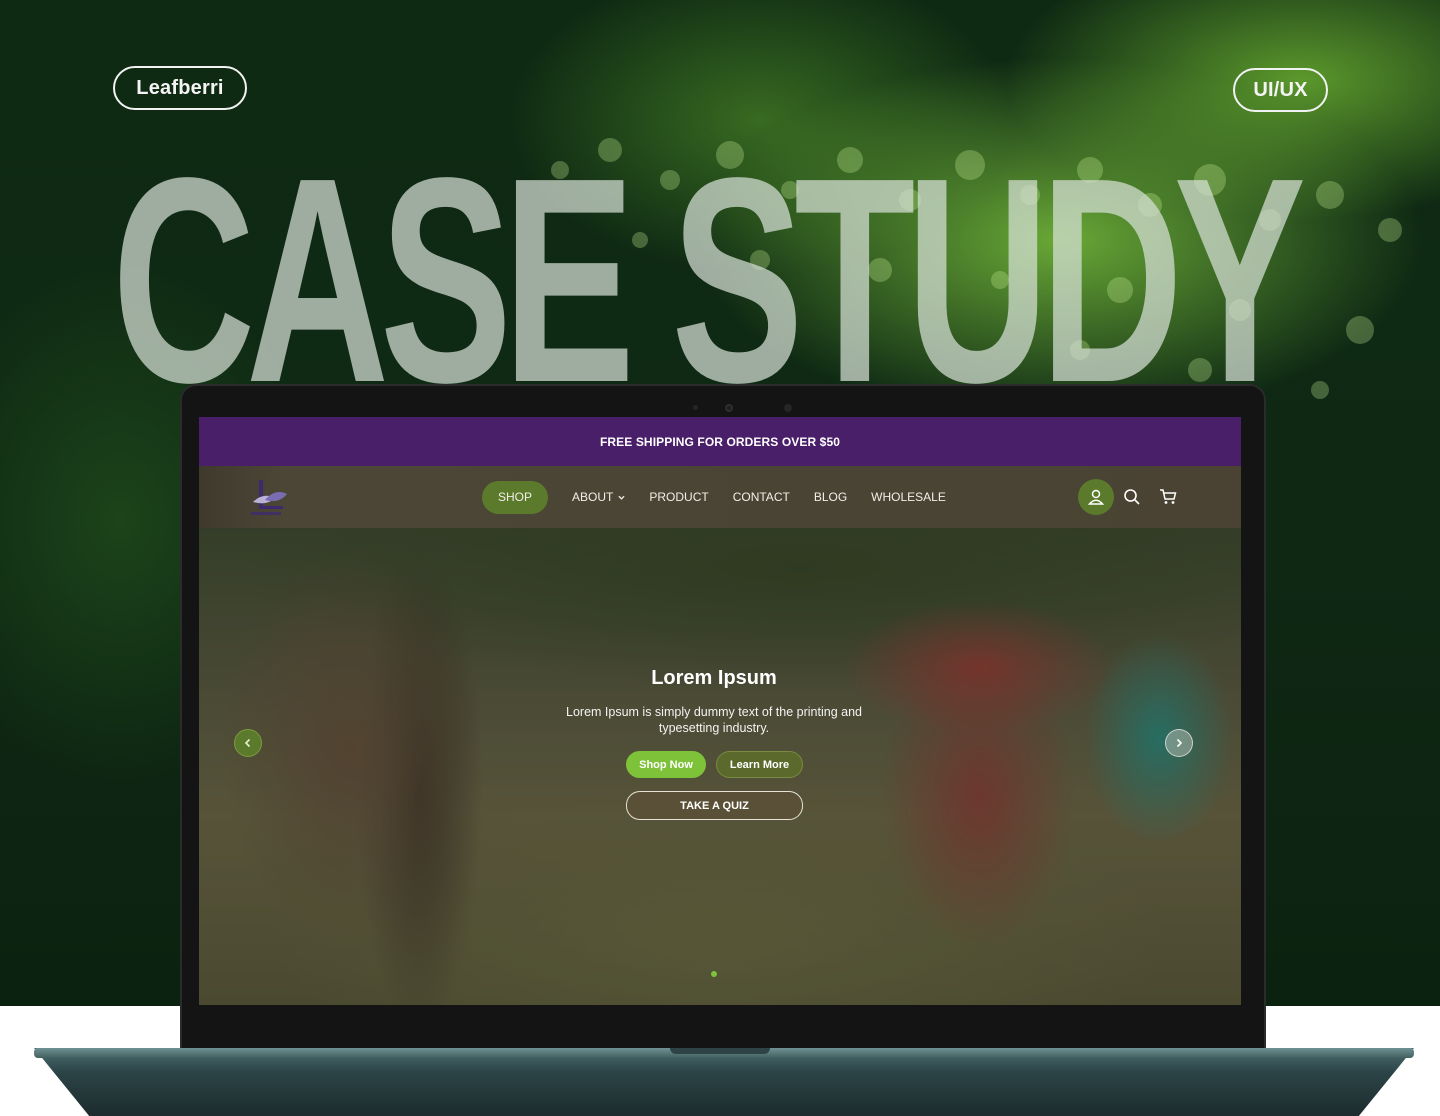 The height and width of the screenshot is (1116, 1440). Describe the element at coordinates (515, 497) in the screenshot. I see `nav-item-shop: SHOP` at that location.